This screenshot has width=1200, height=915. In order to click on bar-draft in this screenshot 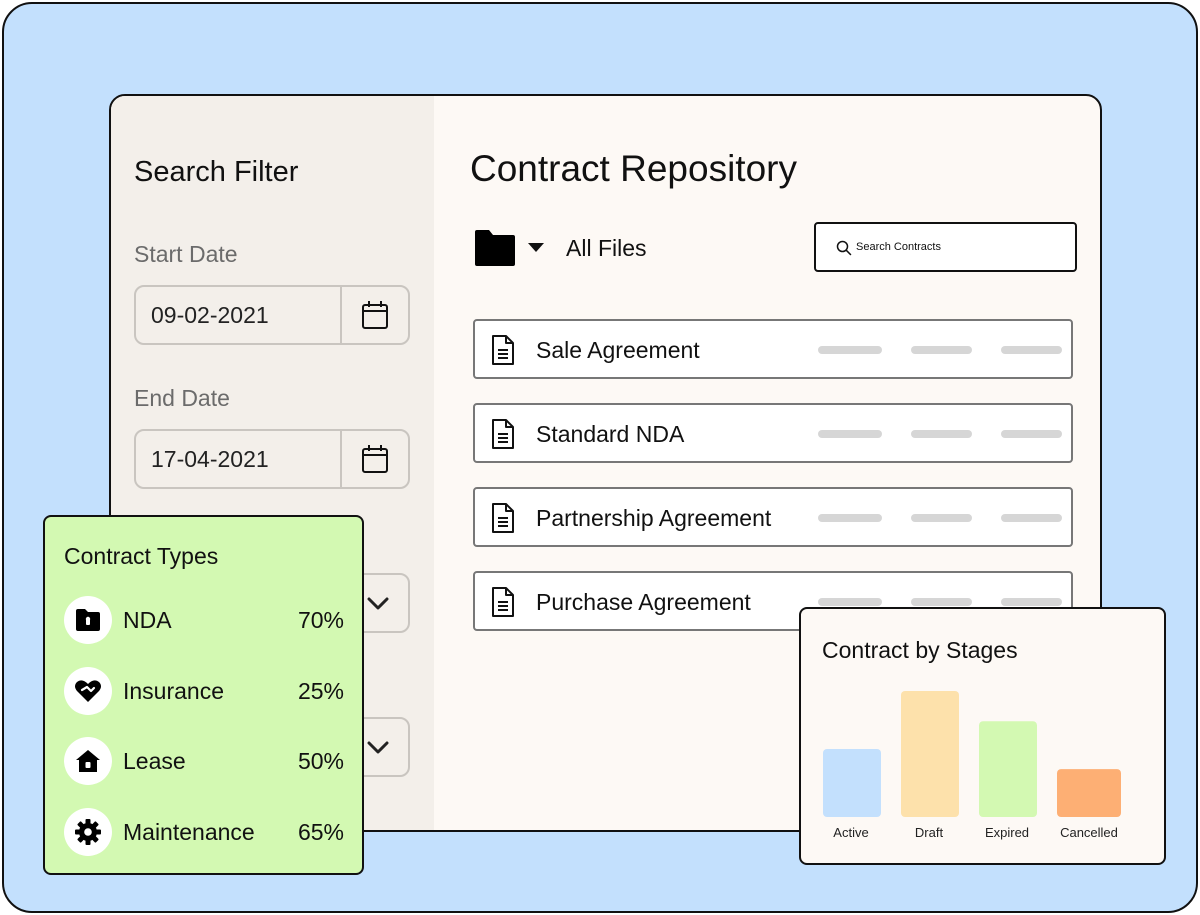, I will do `click(930, 754)`.